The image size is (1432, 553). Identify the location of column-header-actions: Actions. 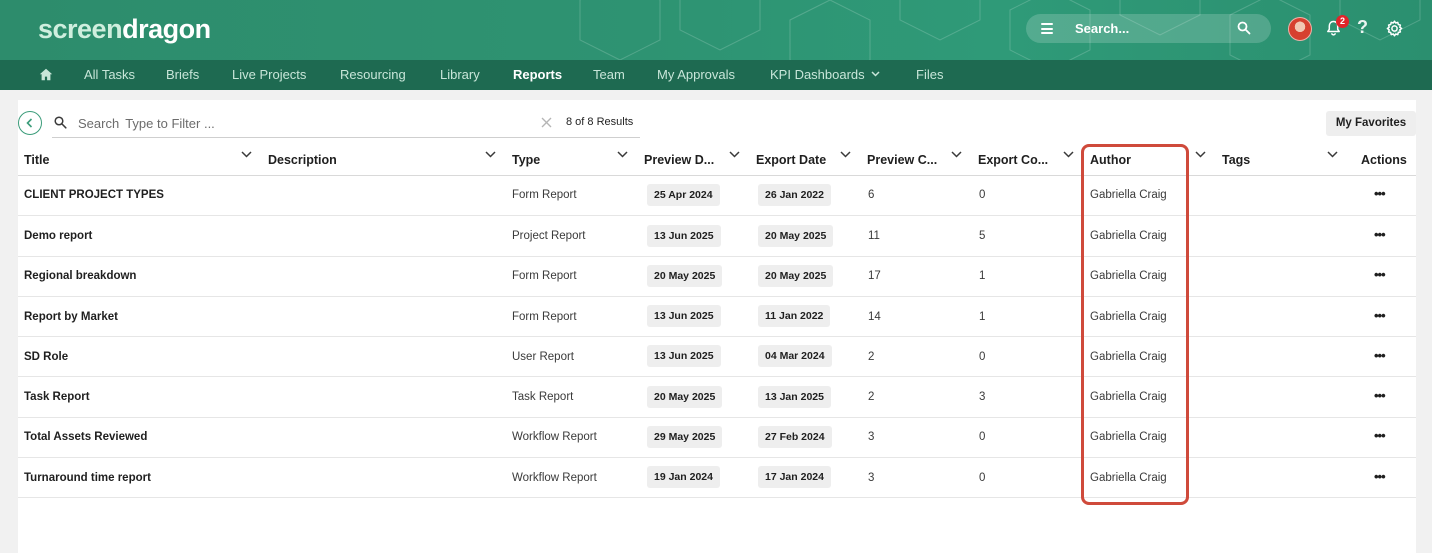
(1384, 160).